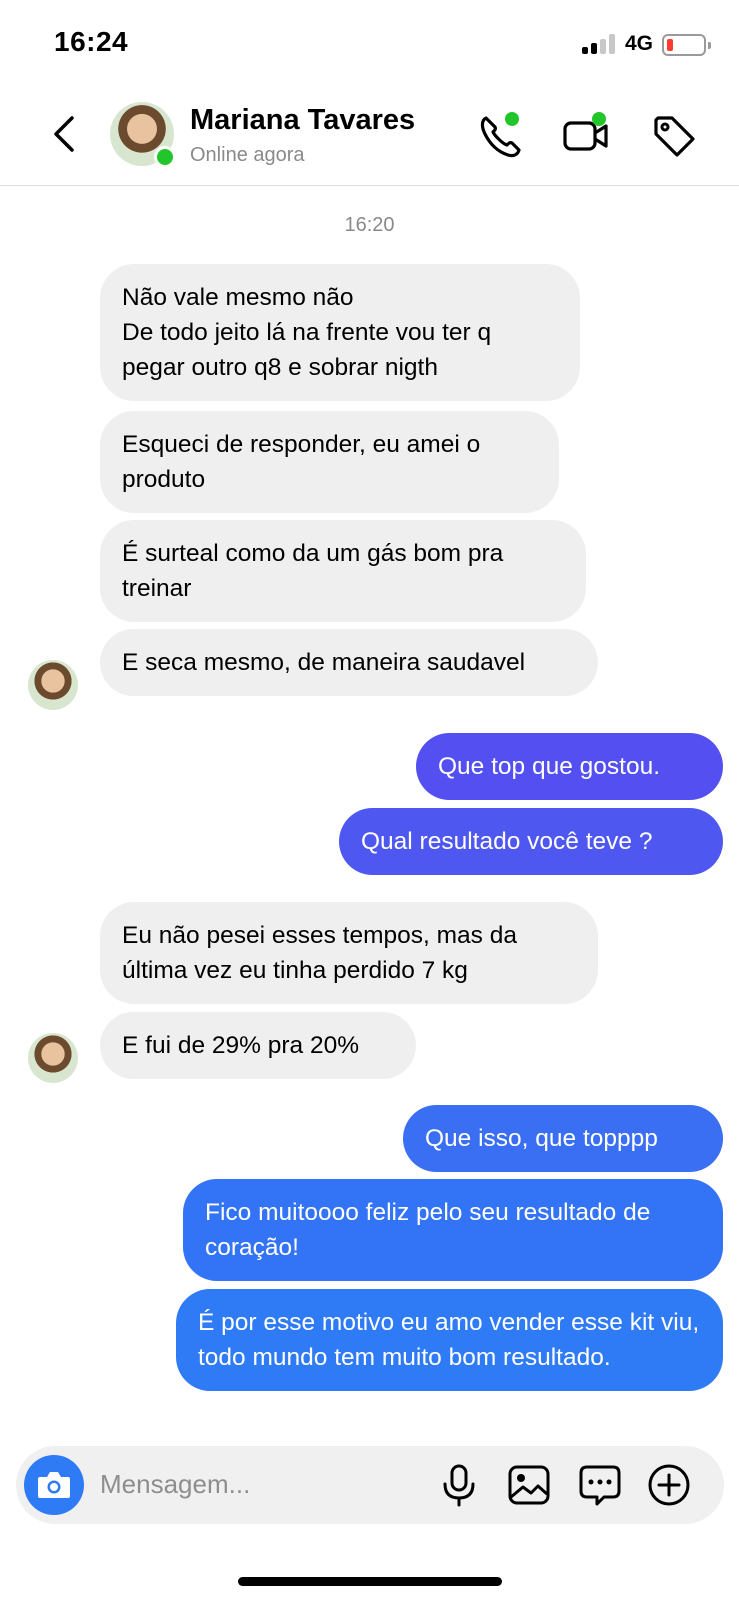 The height and width of the screenshot is (1600, 739). I want to click on message-bubble-incoming: E seca mesmo, de maneira saudavel, so click(349, 662).